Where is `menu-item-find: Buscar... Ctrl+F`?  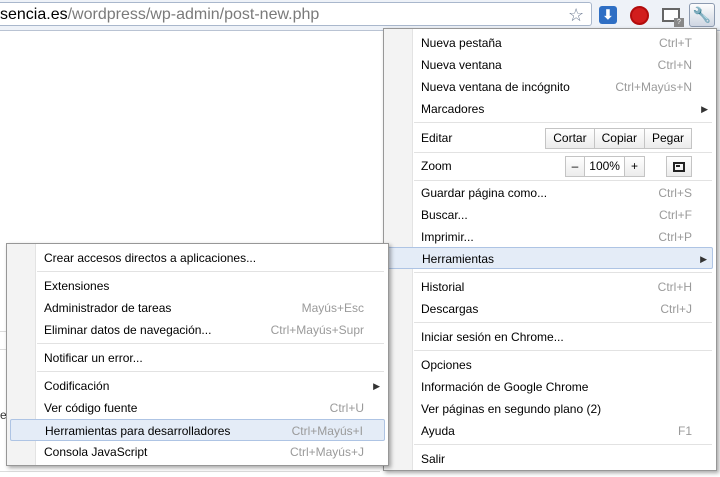
menu-item-find: Buscar... Ctrl+F is located at coordinates (550, 215).